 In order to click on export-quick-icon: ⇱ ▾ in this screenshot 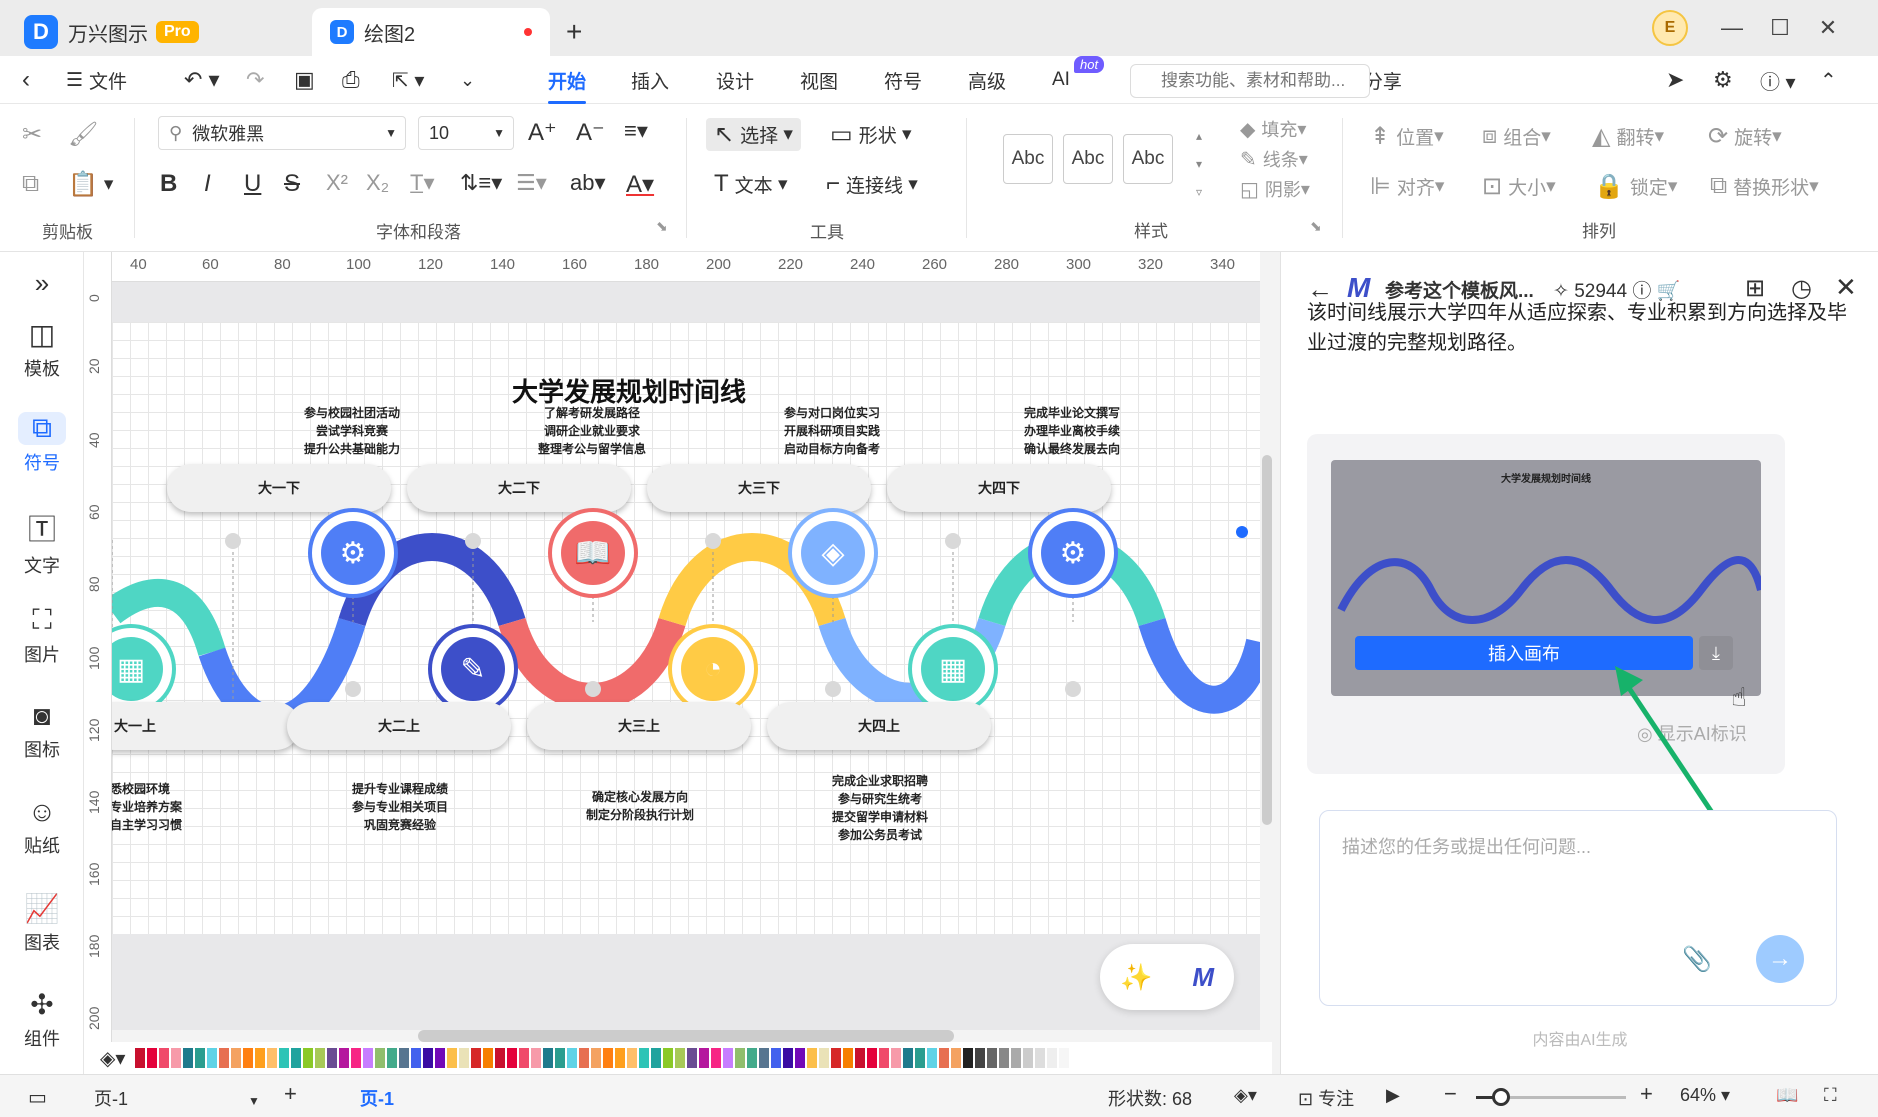, I will do `click(408, 80)`.